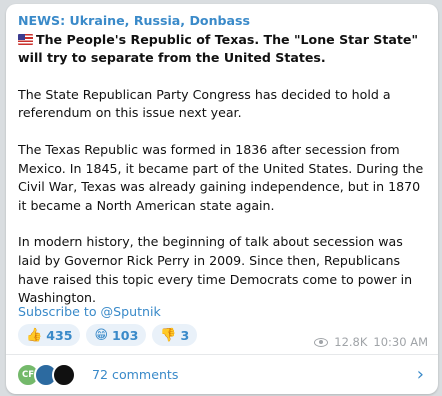 This screenshot has width=442, height=396. What do you see at coordinates (135, 374) in the screenshot?
I see `comments-label: 72 comments` at bounding box center [135, 374].